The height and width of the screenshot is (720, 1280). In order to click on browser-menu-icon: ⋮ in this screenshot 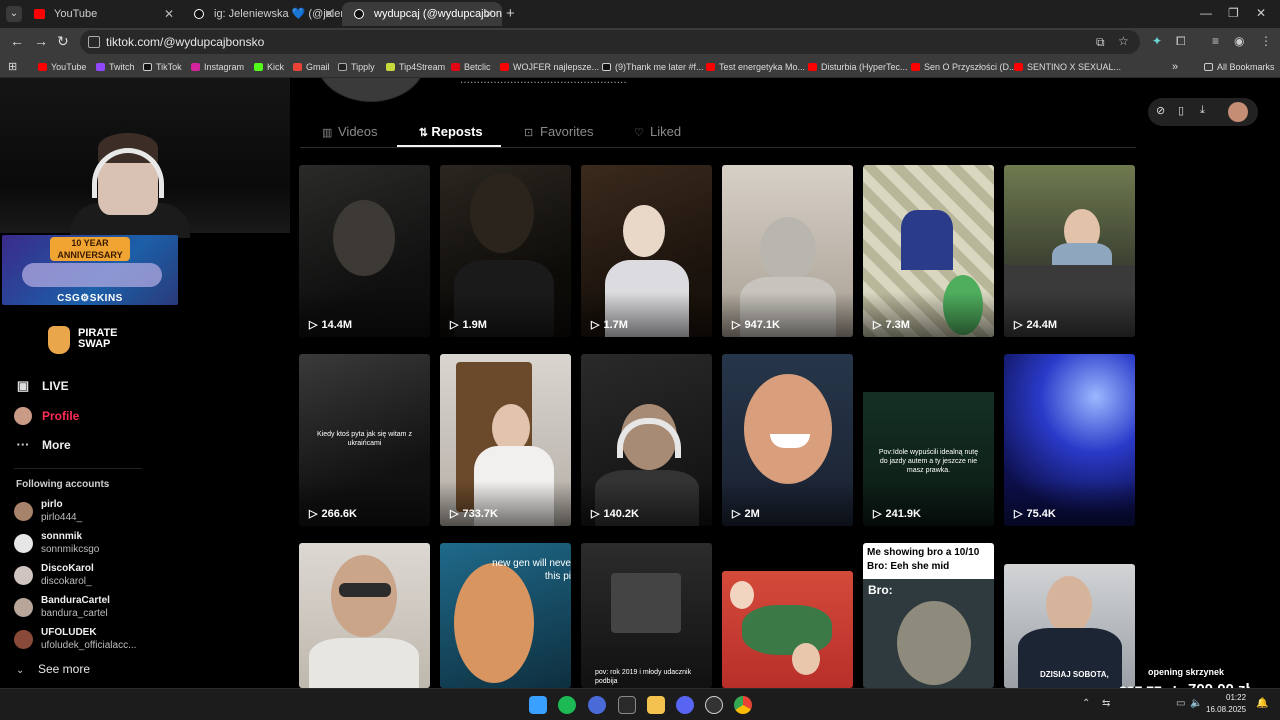, I will do `click(1266, 41)`.